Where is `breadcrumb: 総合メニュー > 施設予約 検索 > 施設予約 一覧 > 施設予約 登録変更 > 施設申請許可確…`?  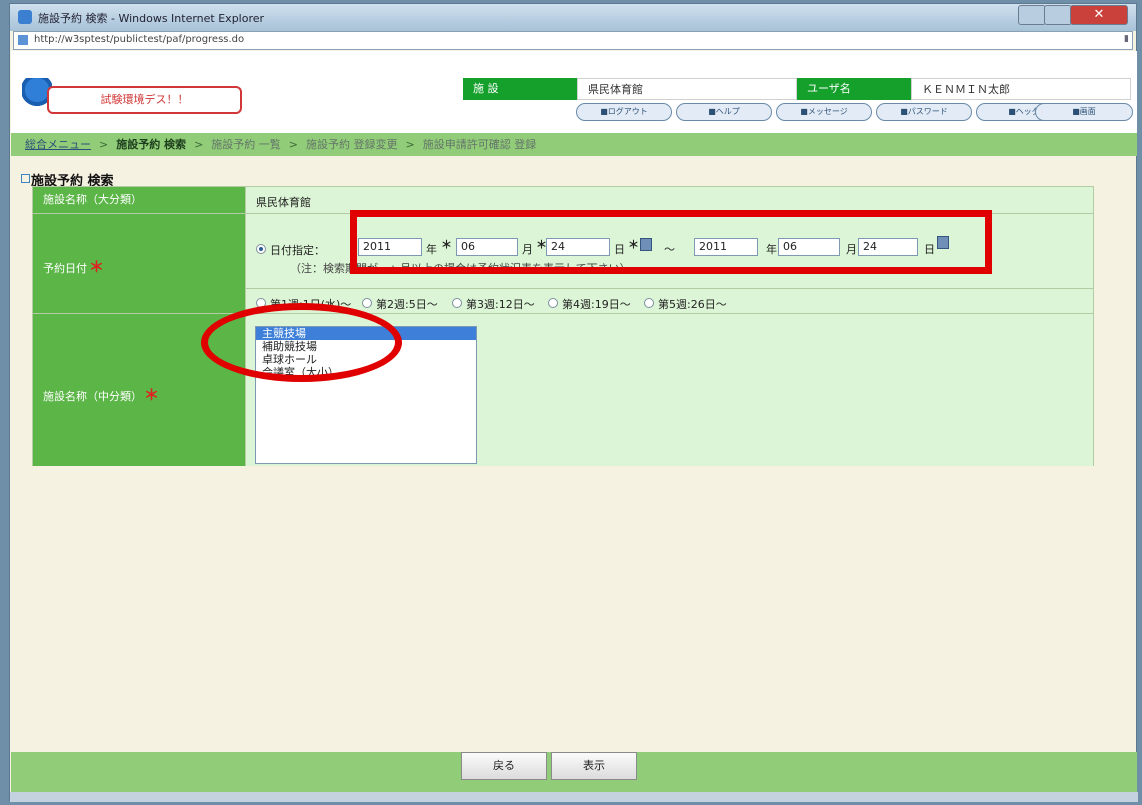 breadcrumb: 総合メニュー > 施設予約 検索 > 施設予約 一覧 > 施設予約 登録変更 > 施設申請許可確… is located at coordinates (574, 144).